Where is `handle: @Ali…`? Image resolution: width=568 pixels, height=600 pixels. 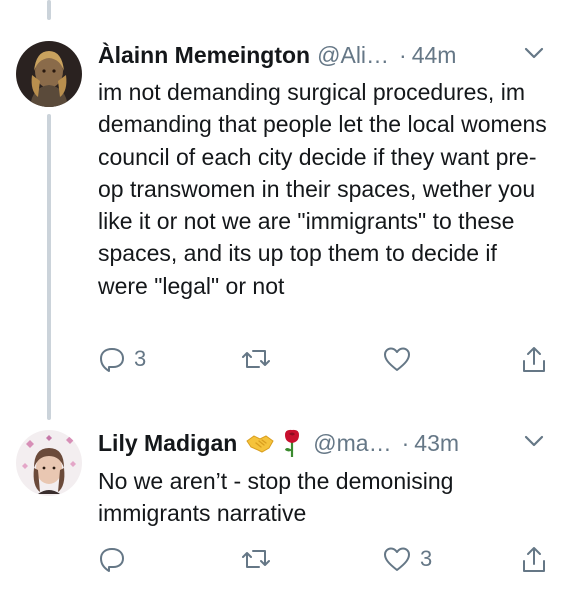
handle: @Ali… is located at coordinates (353, 55).